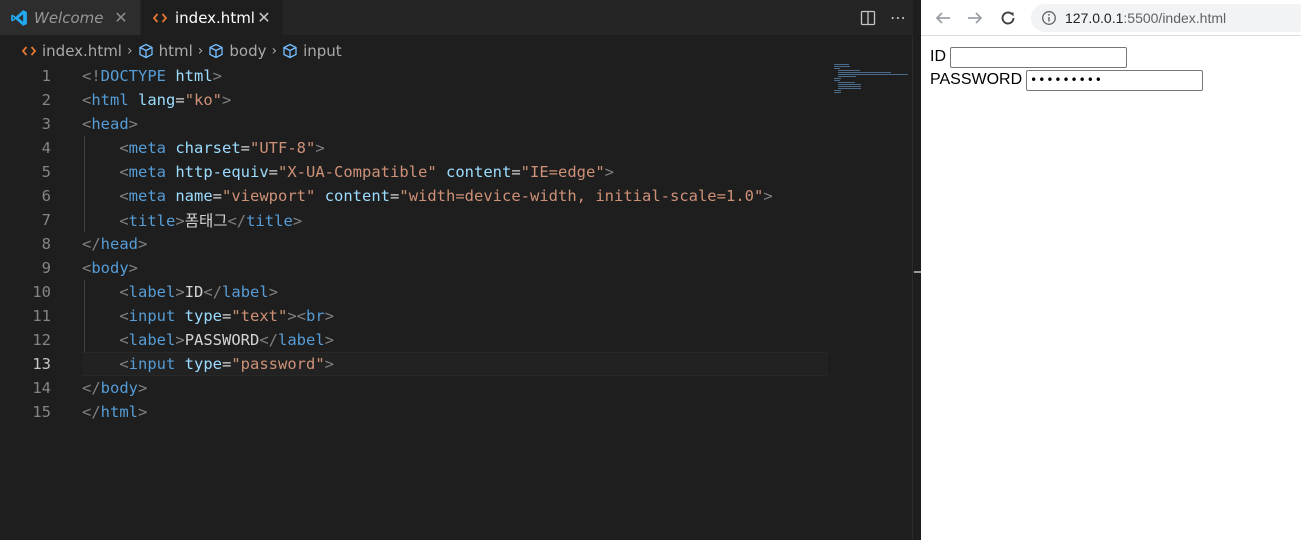 This screenshot has width=1301, height=540. I want to click on vscode-logo-icon, so click(19, 18).